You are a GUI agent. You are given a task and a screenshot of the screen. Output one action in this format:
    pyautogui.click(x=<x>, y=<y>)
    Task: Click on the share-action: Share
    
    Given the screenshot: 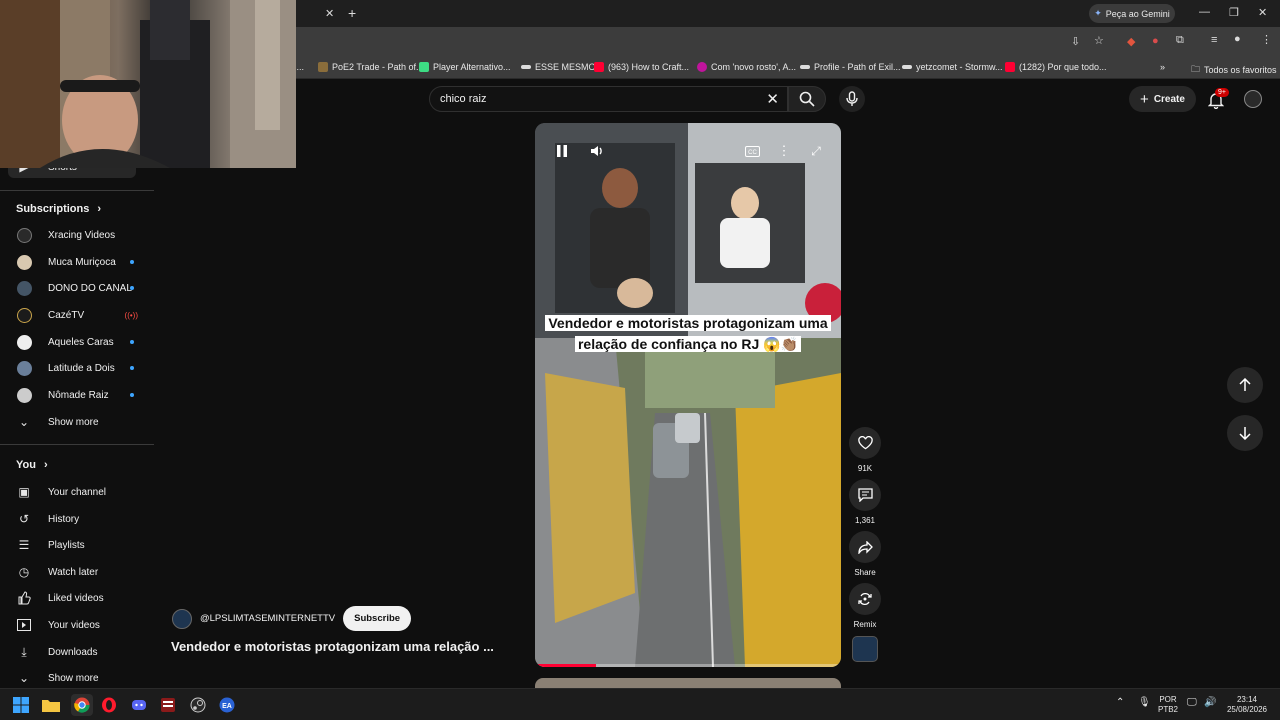 What is the action you would take?
    pyautogui.click(x=865, y=554)
    